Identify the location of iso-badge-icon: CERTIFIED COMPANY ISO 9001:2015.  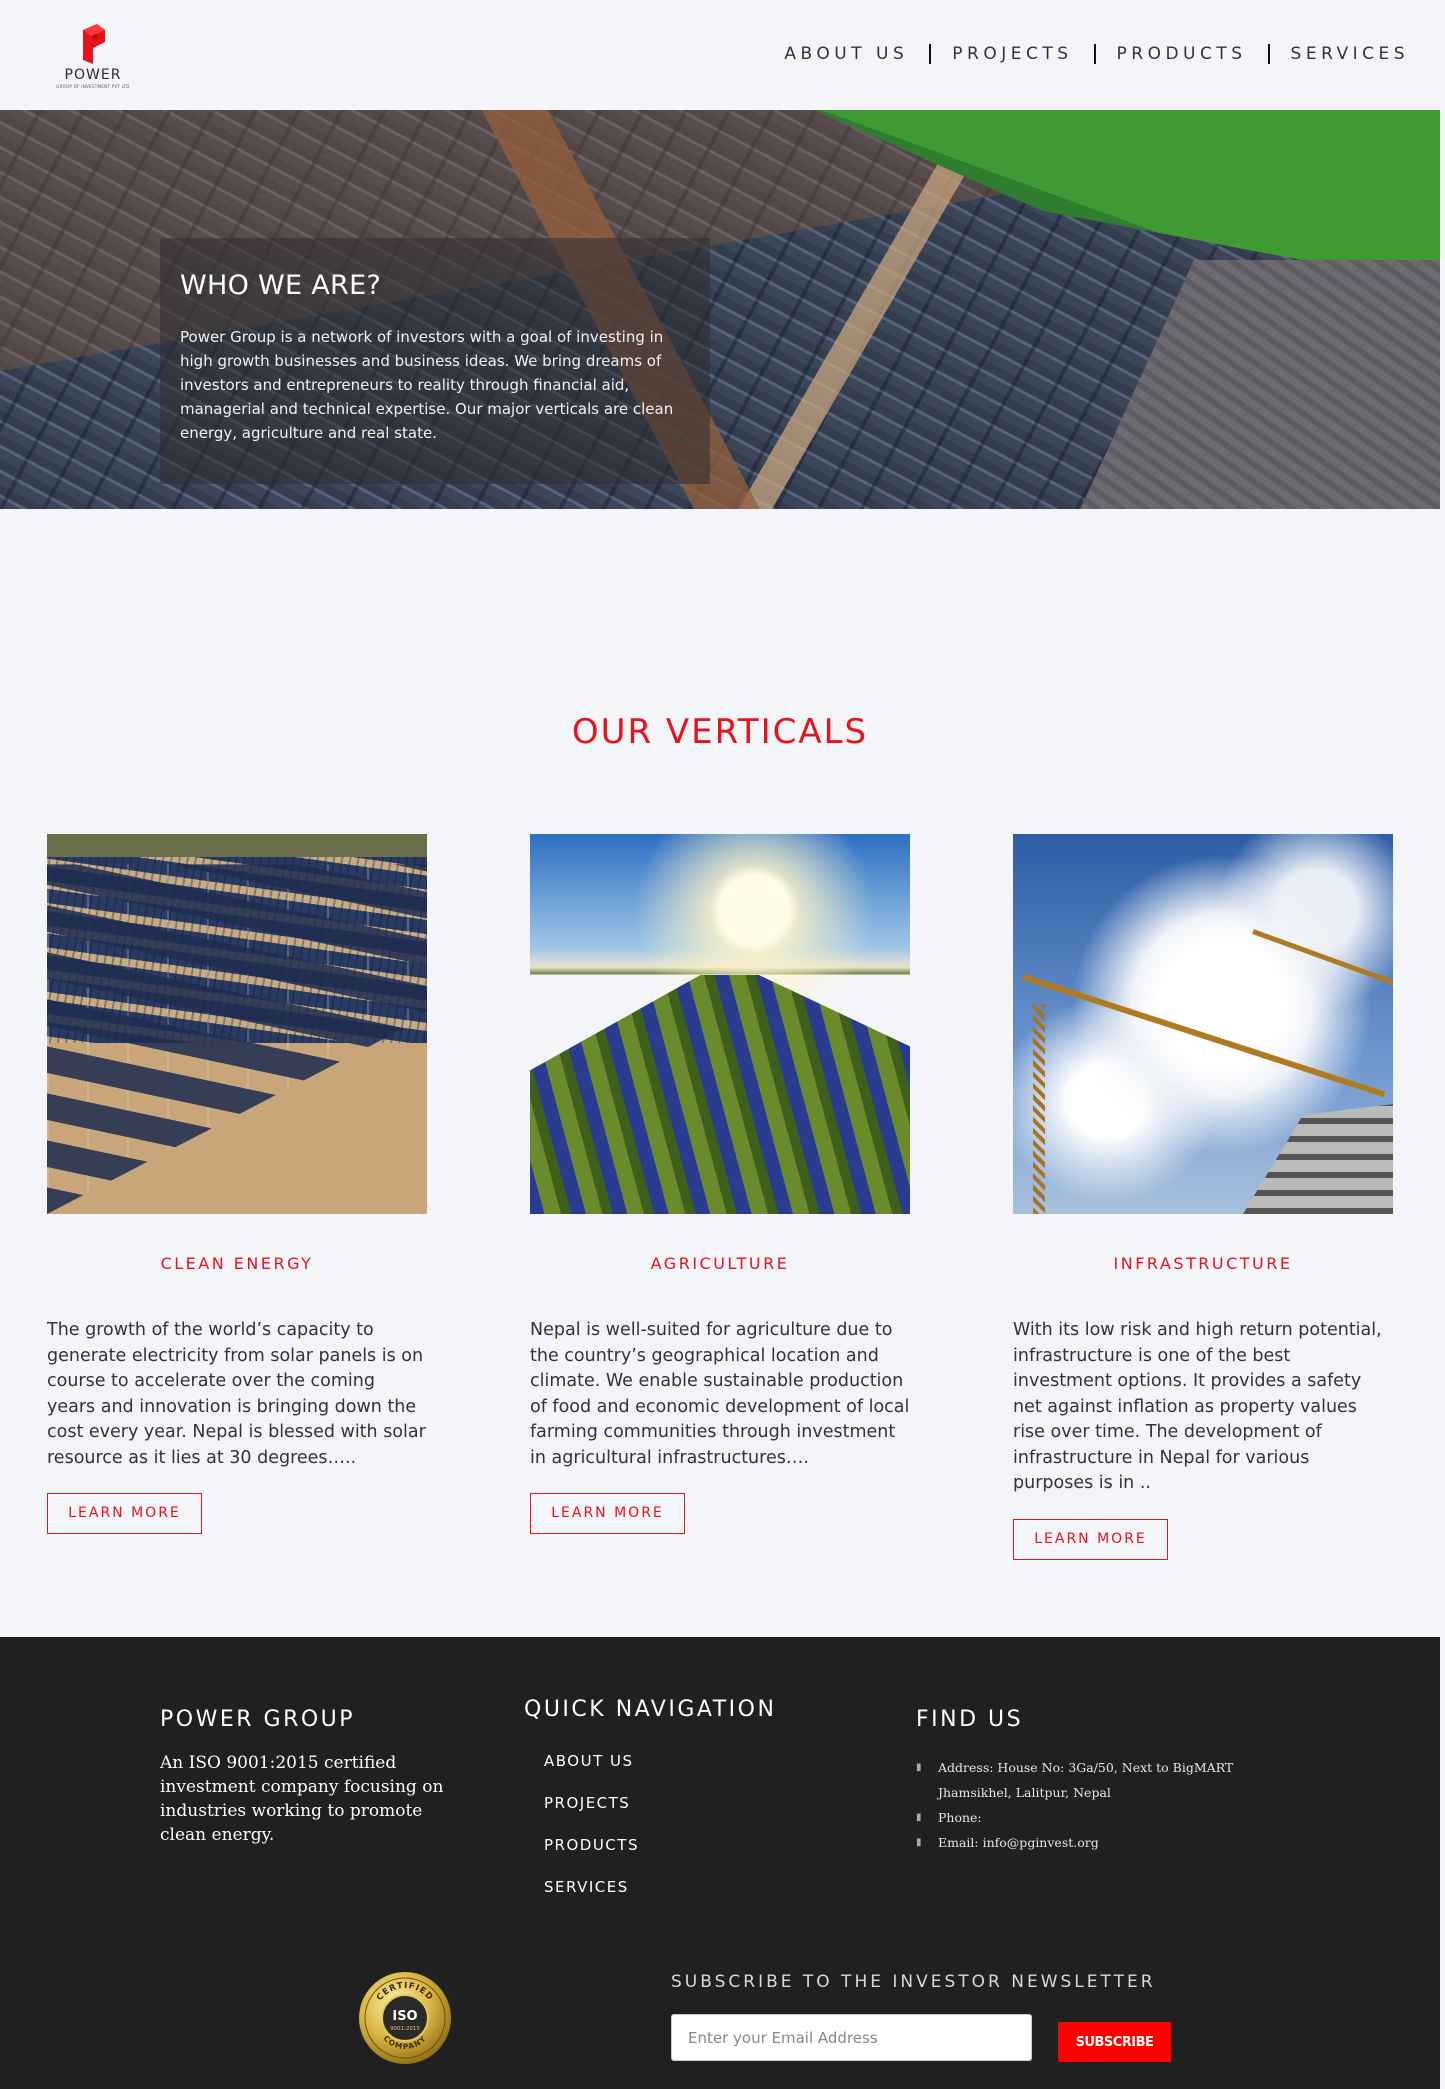
(405, 2018).